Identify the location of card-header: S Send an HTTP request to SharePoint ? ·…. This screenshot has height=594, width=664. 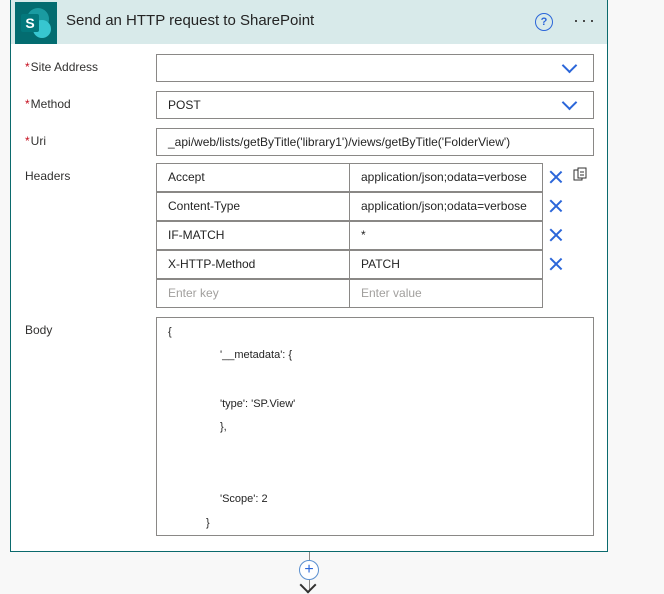
(309, 22).